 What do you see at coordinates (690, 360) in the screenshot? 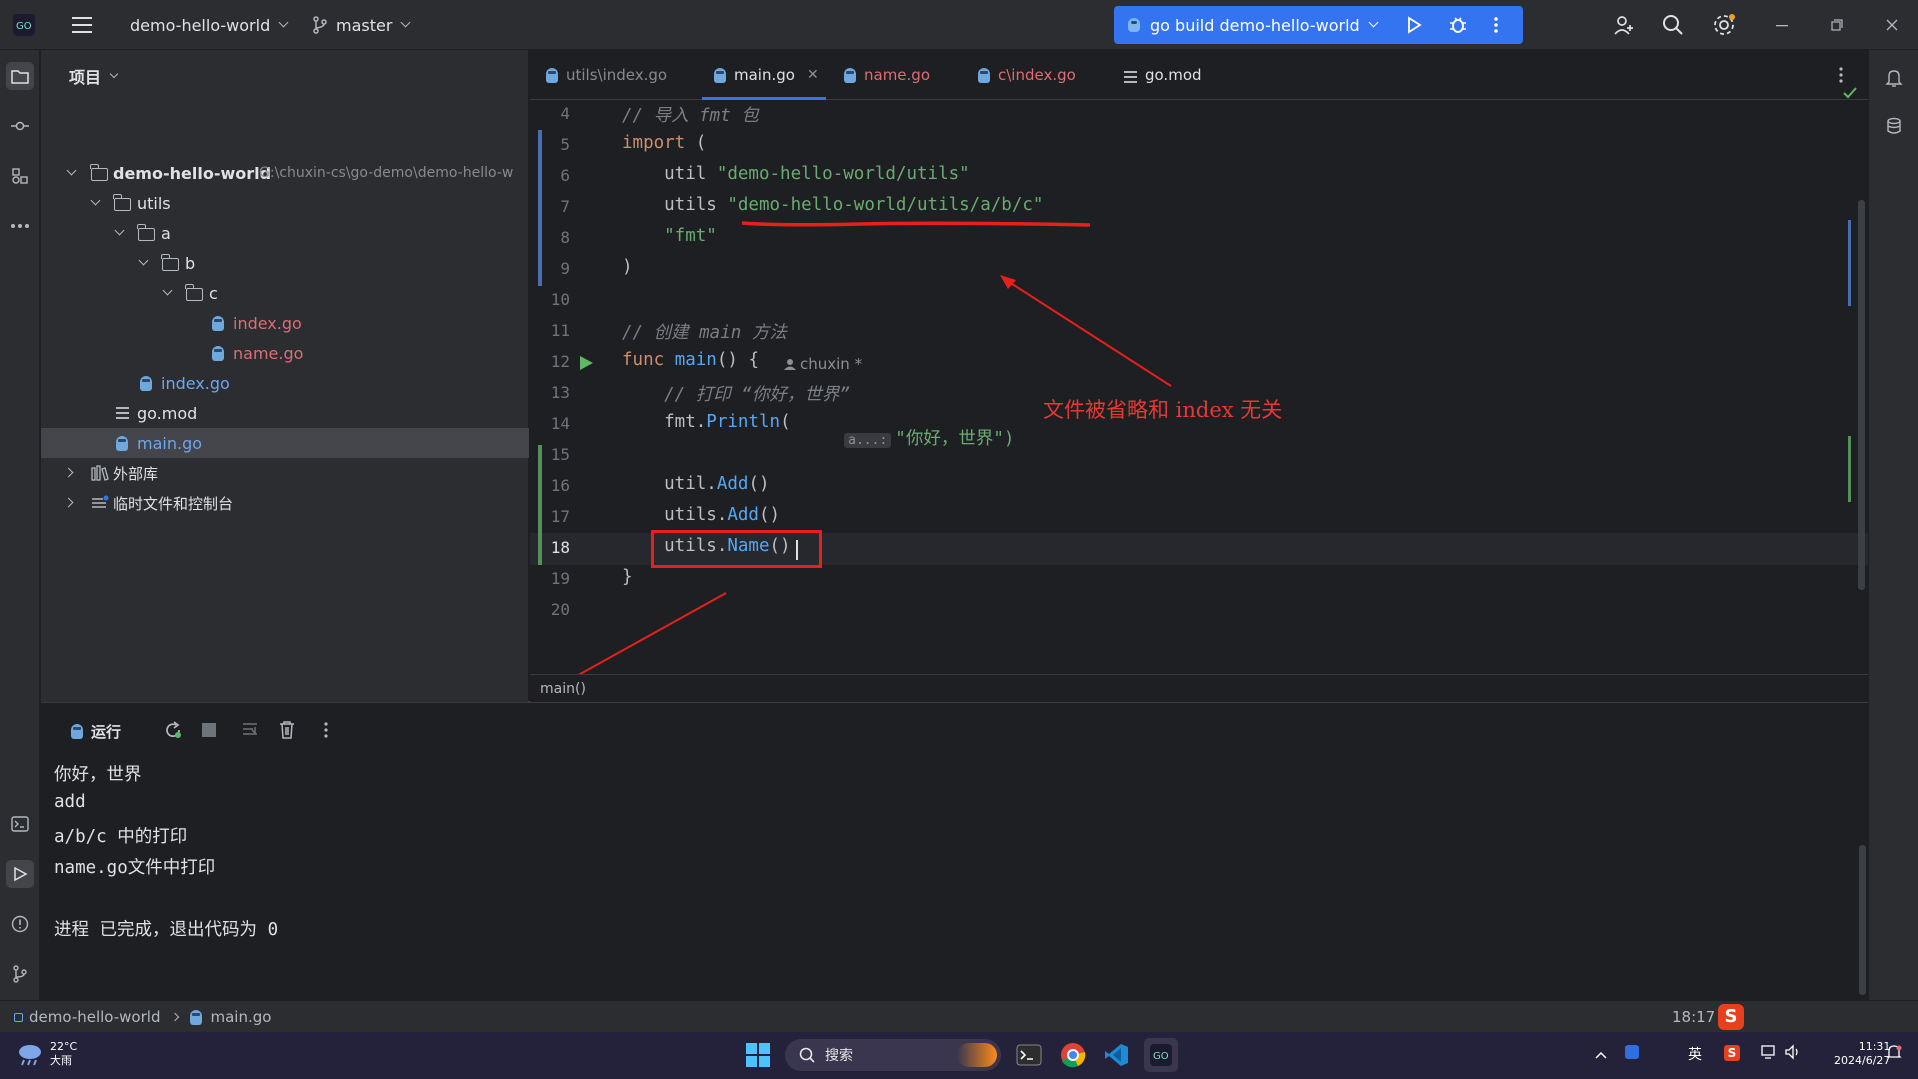
I see `code-line: func main() {` at bounding box center [690, 360].